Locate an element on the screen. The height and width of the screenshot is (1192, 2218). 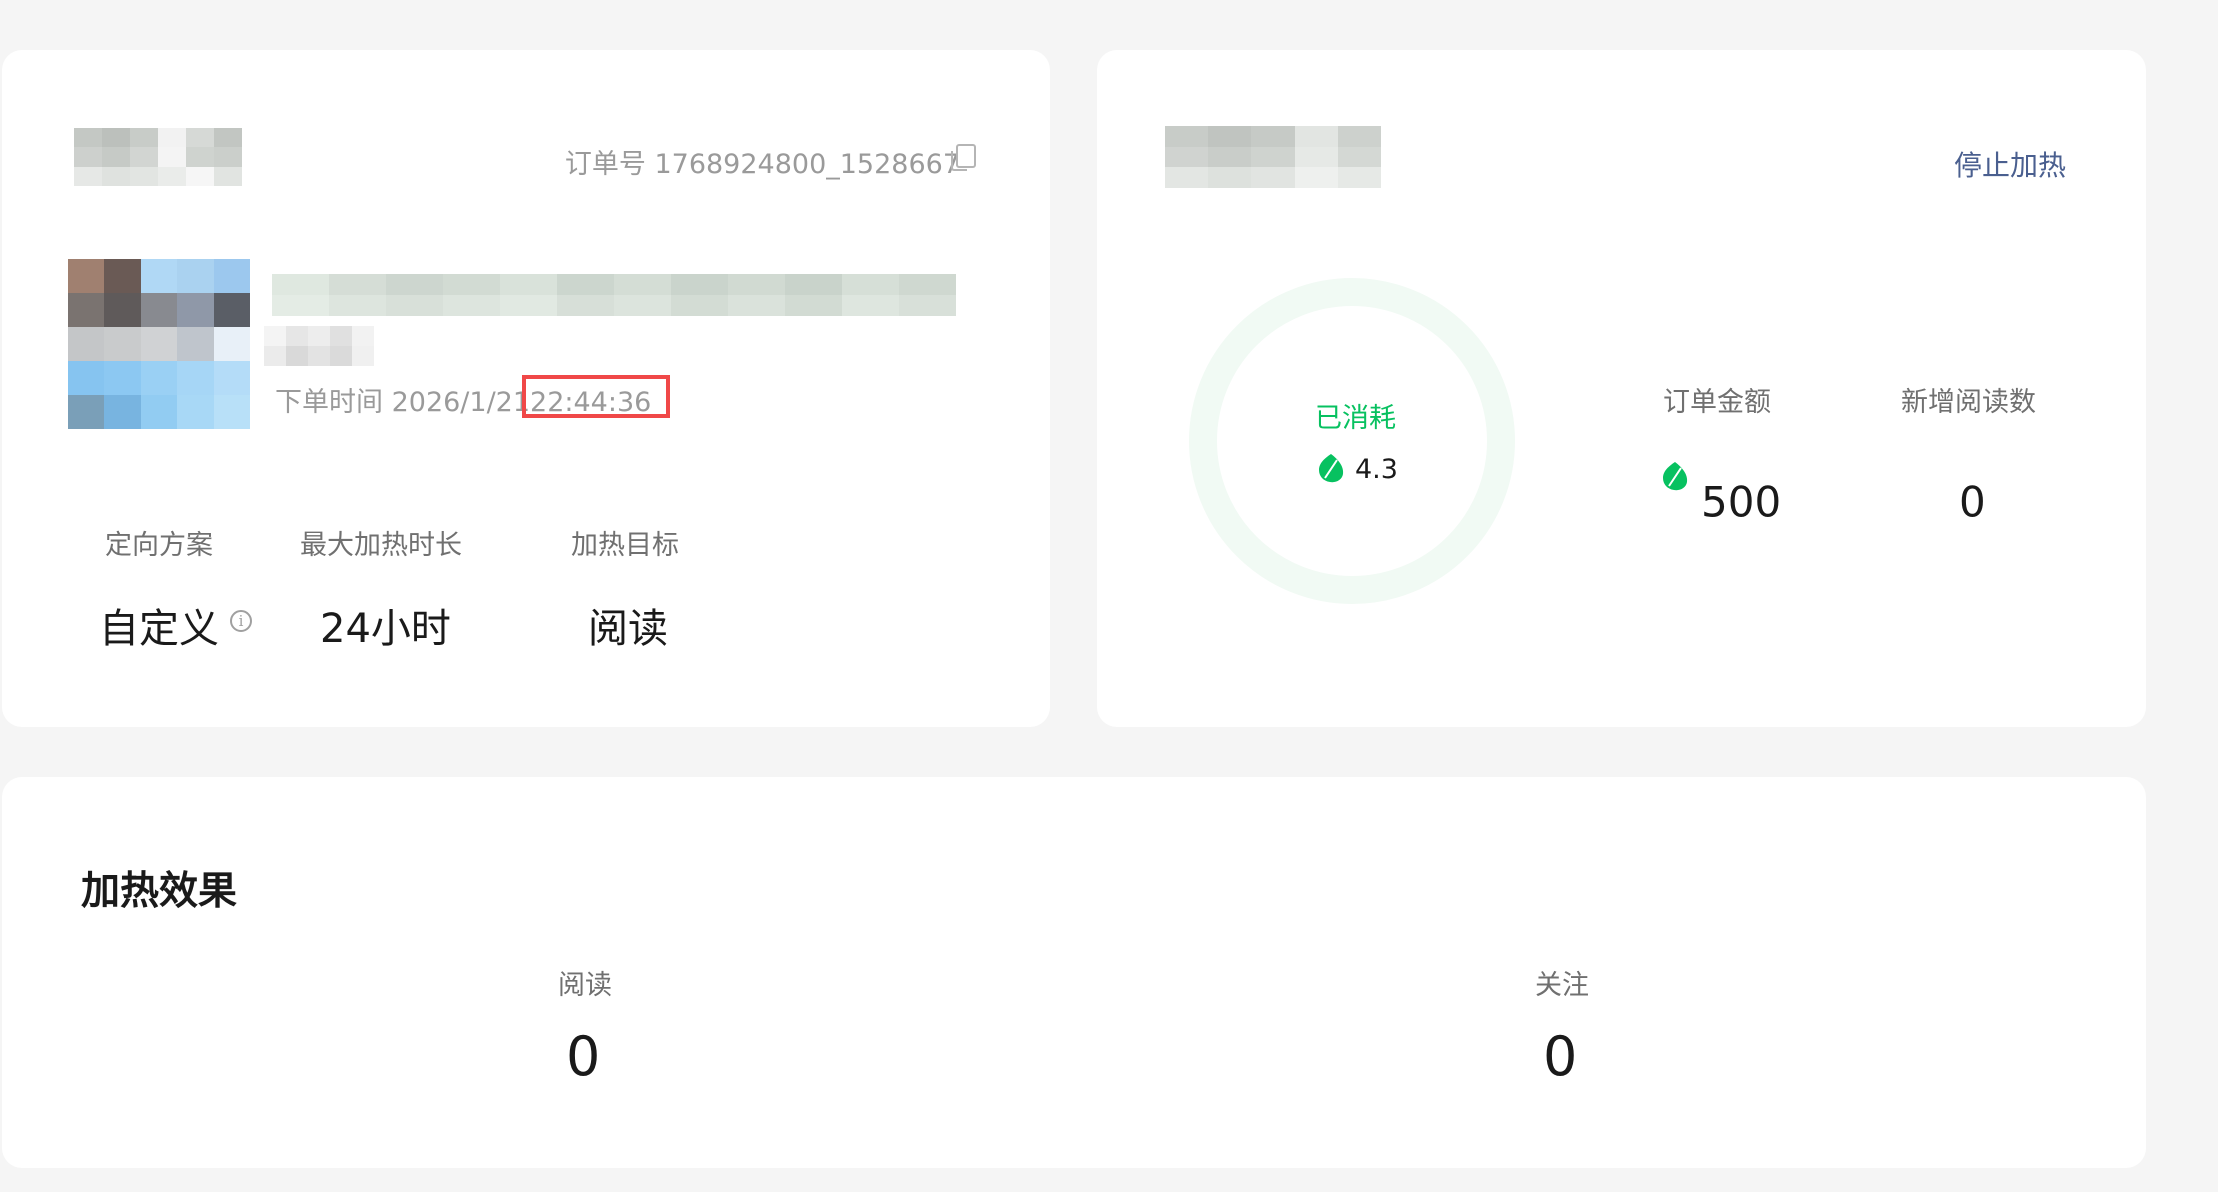
order-number-value: 1768924800_1528667 is located at coordinates (807, 164).